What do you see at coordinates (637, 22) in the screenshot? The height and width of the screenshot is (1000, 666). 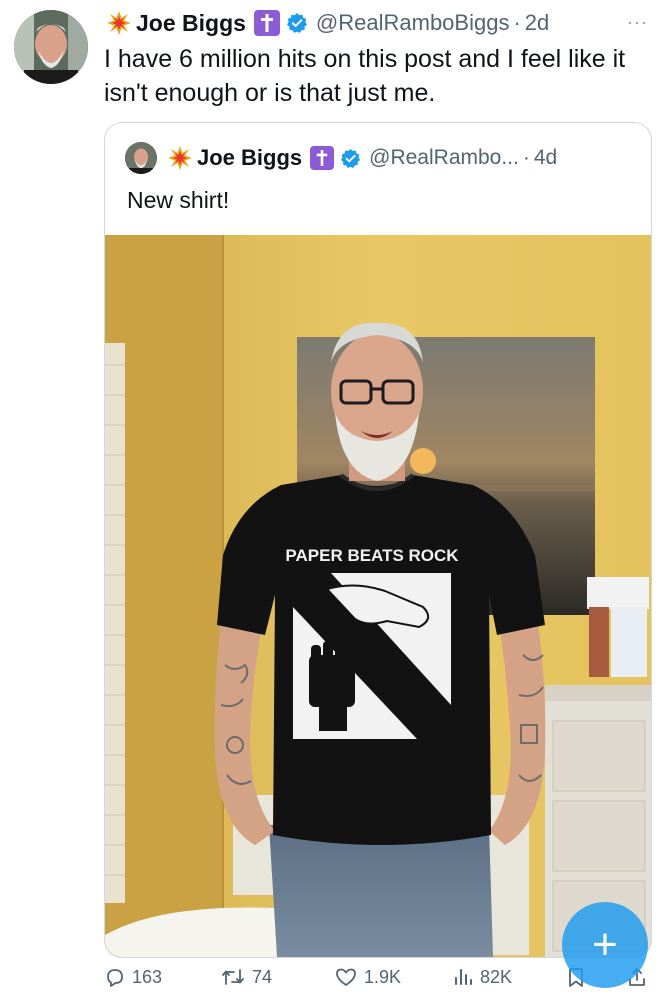 I see `more-options-icon: ···` at bounding box center [637, 22].